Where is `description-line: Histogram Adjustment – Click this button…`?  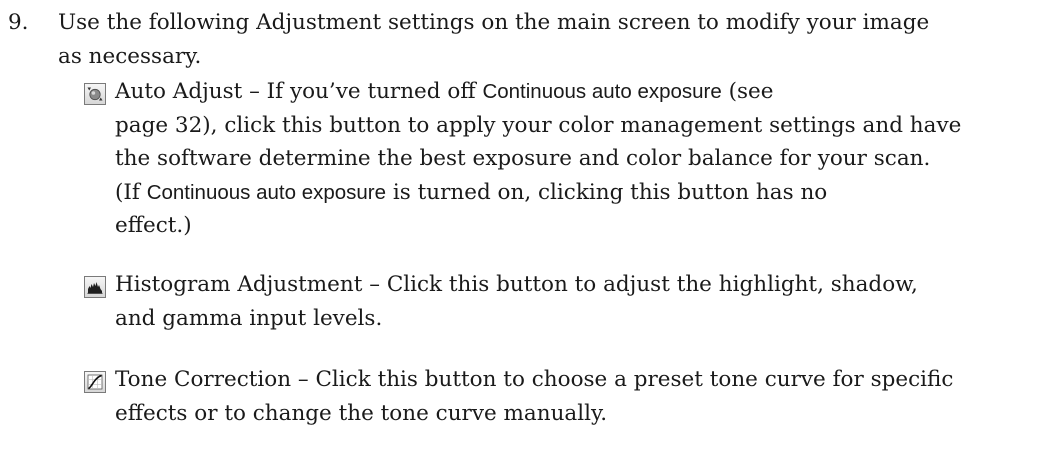
description-line: Histogram Adjustment – Click this button… is located at coordinates (516, 284).